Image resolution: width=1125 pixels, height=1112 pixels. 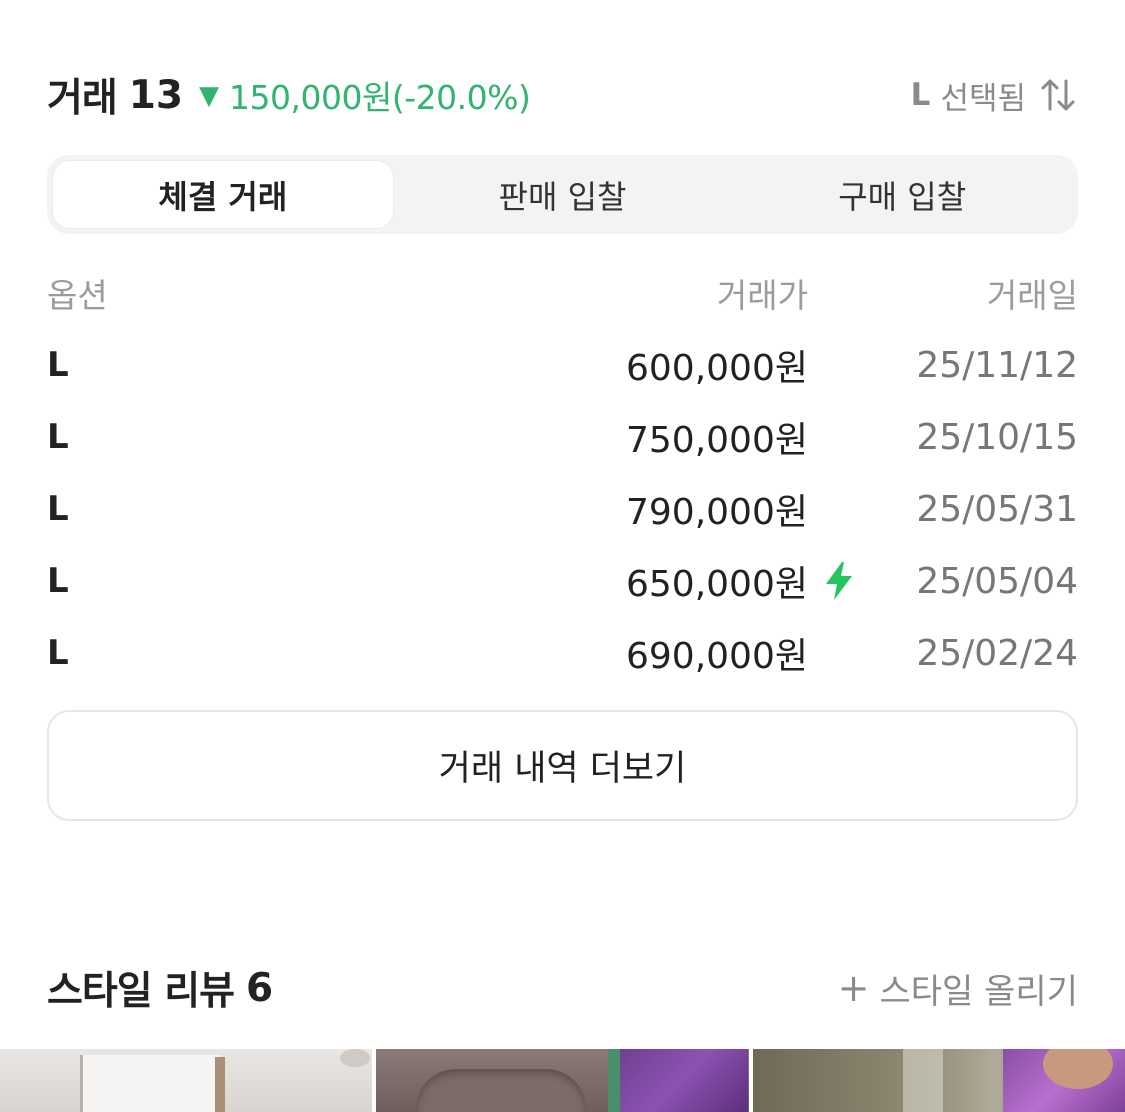 What do you see at coordinates (902, 194) in the screenshot?
I see `tab-buy-bids: 구매 입찰` at bounding box center [902, 194].